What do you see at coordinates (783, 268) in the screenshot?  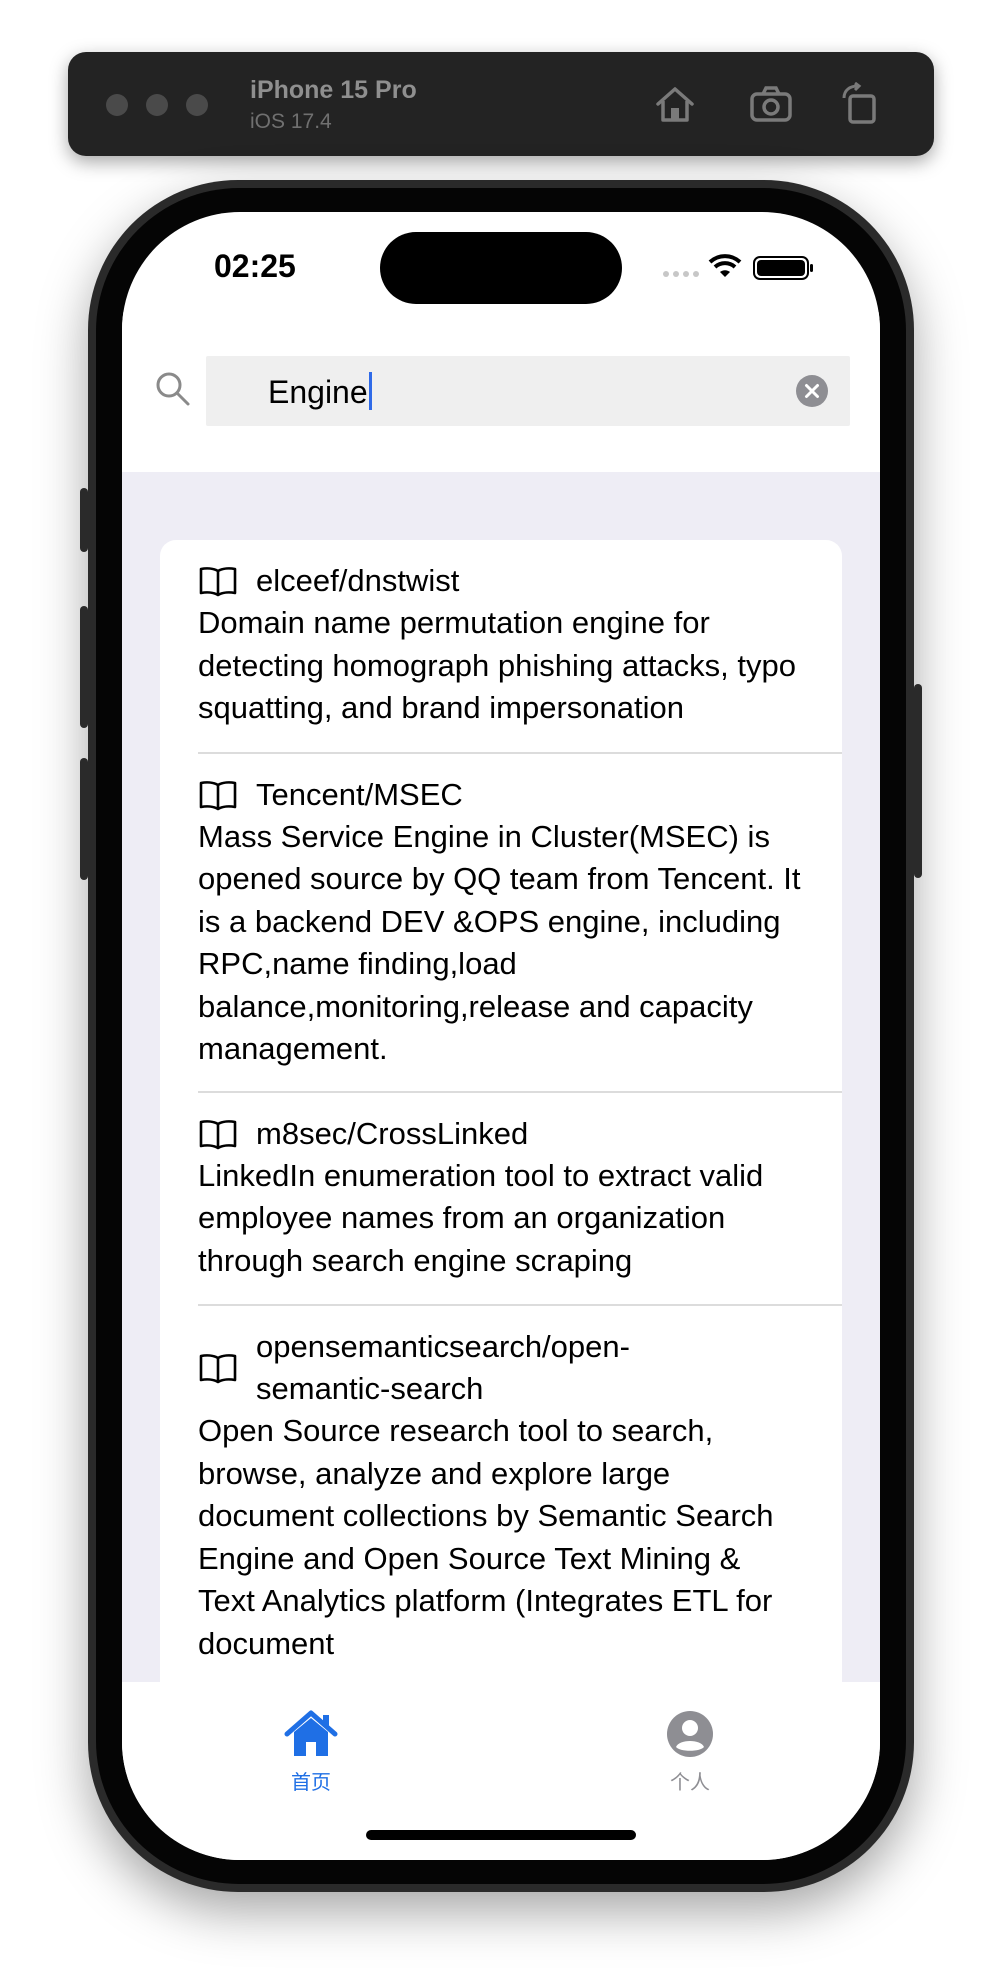 I see `battery-icon` at bounding box center [783, 268].